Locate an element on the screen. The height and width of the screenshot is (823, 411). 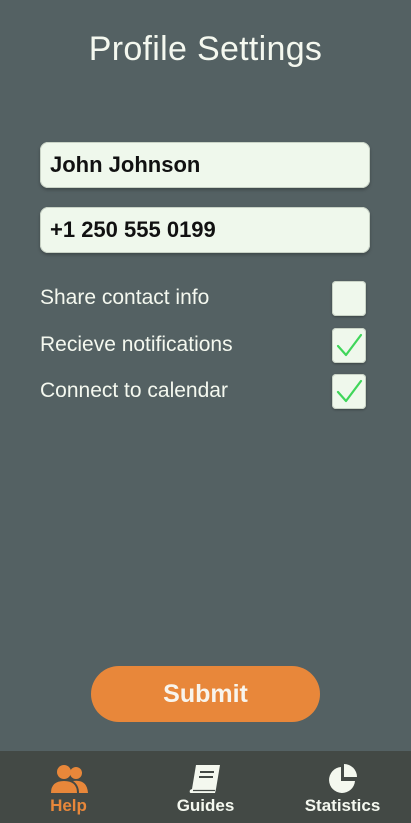
notifications-label: Recieve notifications is located at coordinates (136, 344).